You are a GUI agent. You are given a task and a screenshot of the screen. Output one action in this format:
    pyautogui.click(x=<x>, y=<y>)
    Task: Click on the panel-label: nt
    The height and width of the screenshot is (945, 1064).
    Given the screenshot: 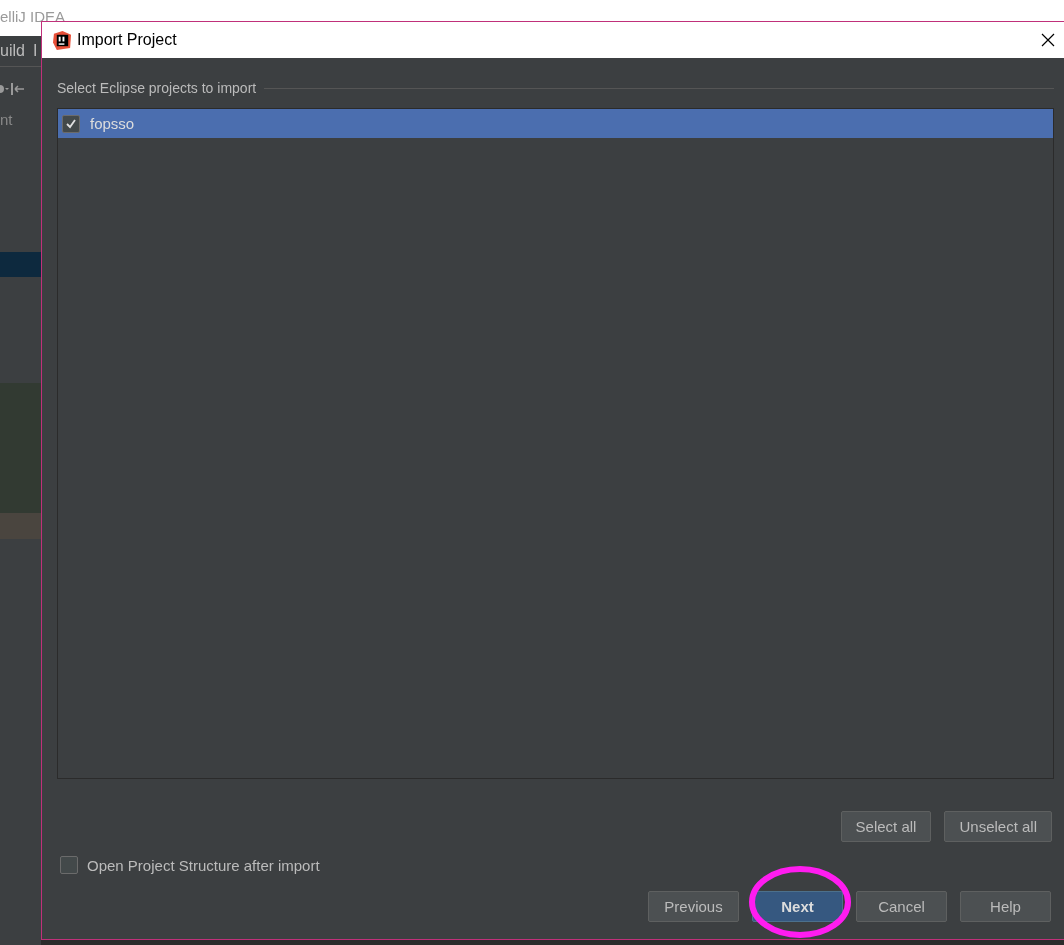 What is the action you would take?
    pyautogui.click(x=6, y=119)
    